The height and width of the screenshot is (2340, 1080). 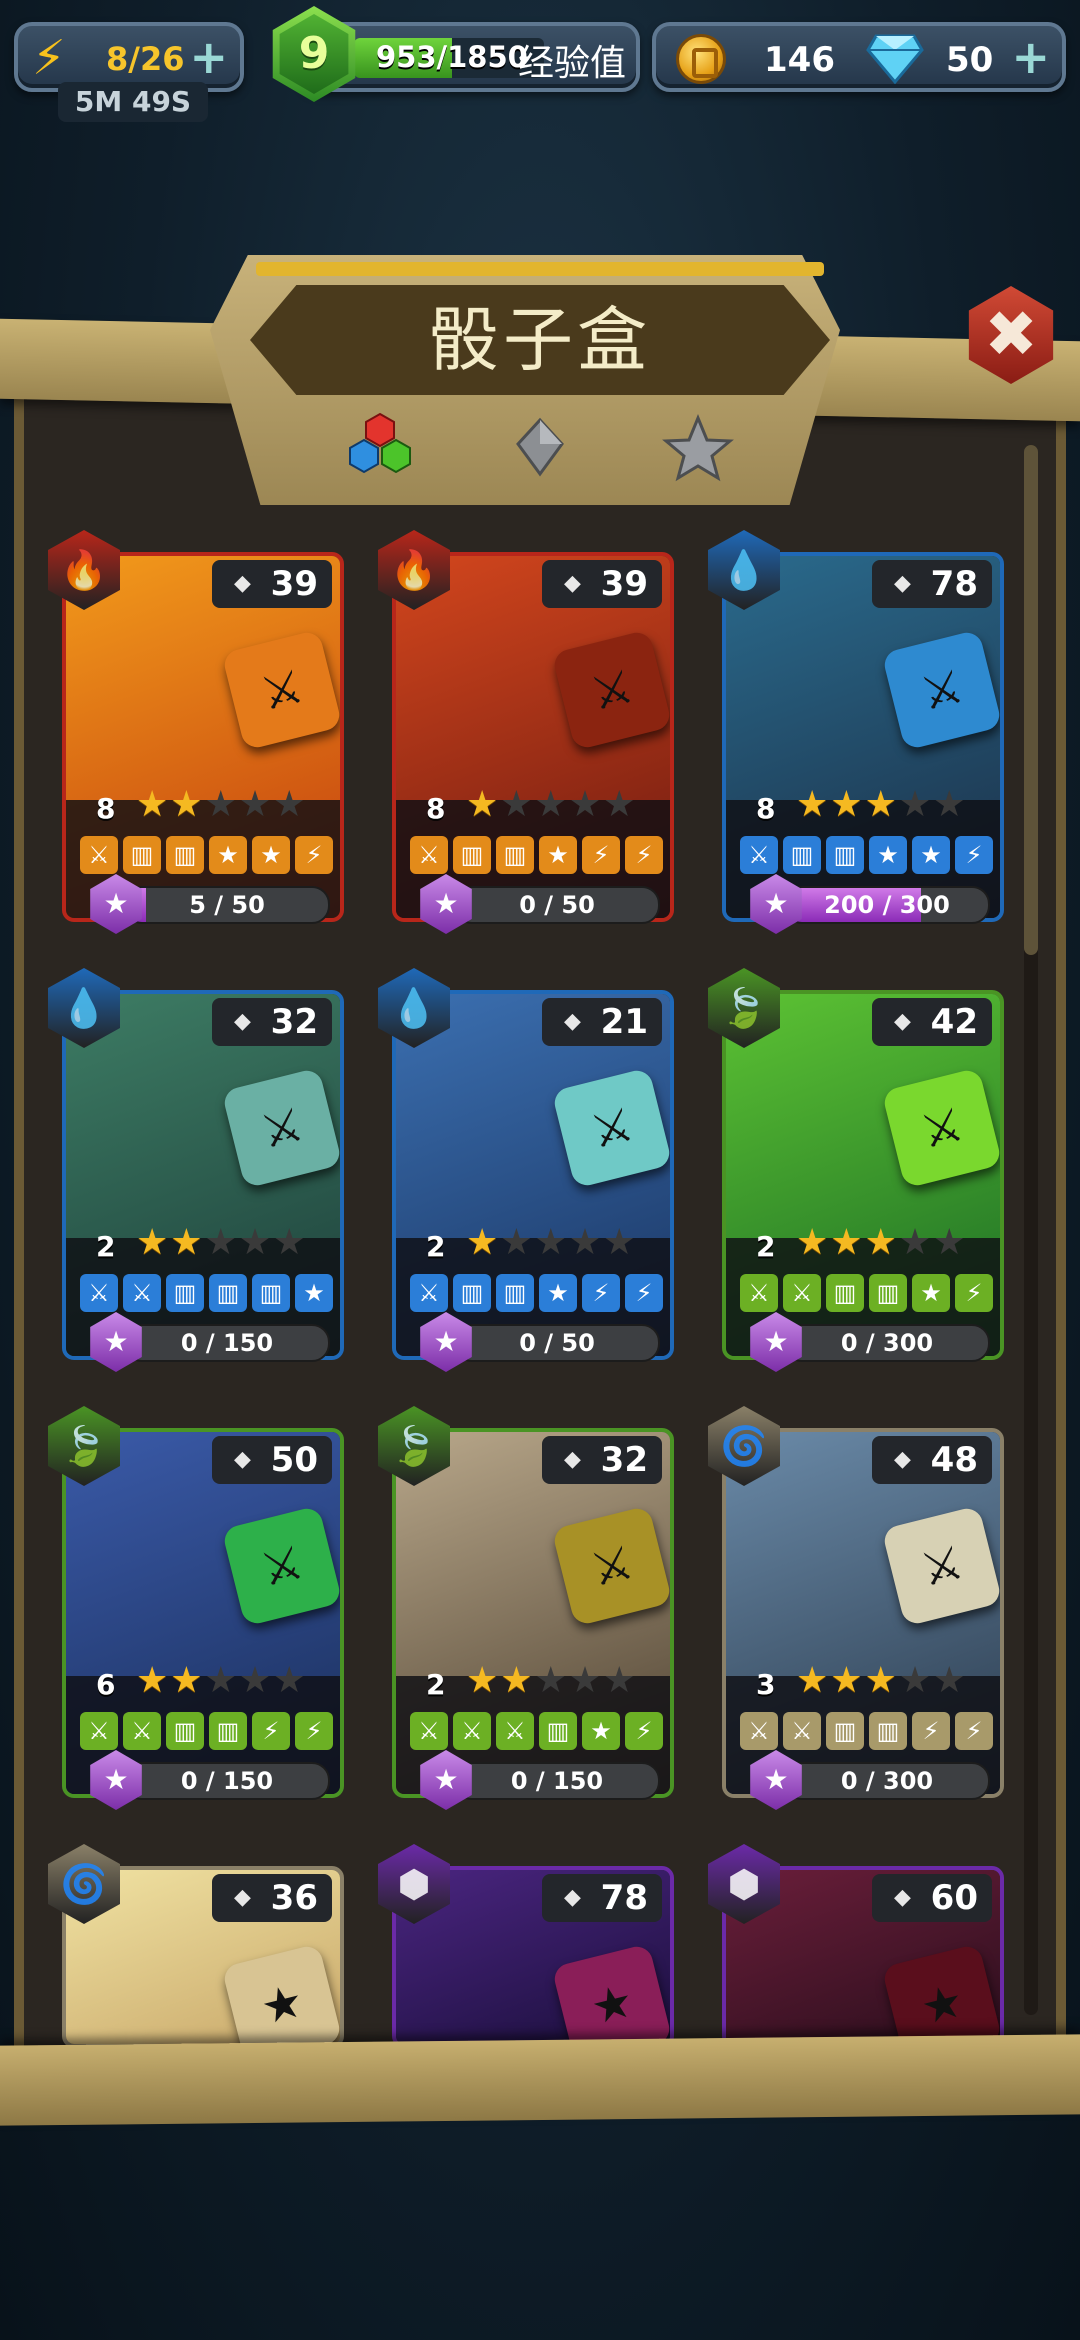 I want to click on tab-all-dice, so click(x=380, y=450).